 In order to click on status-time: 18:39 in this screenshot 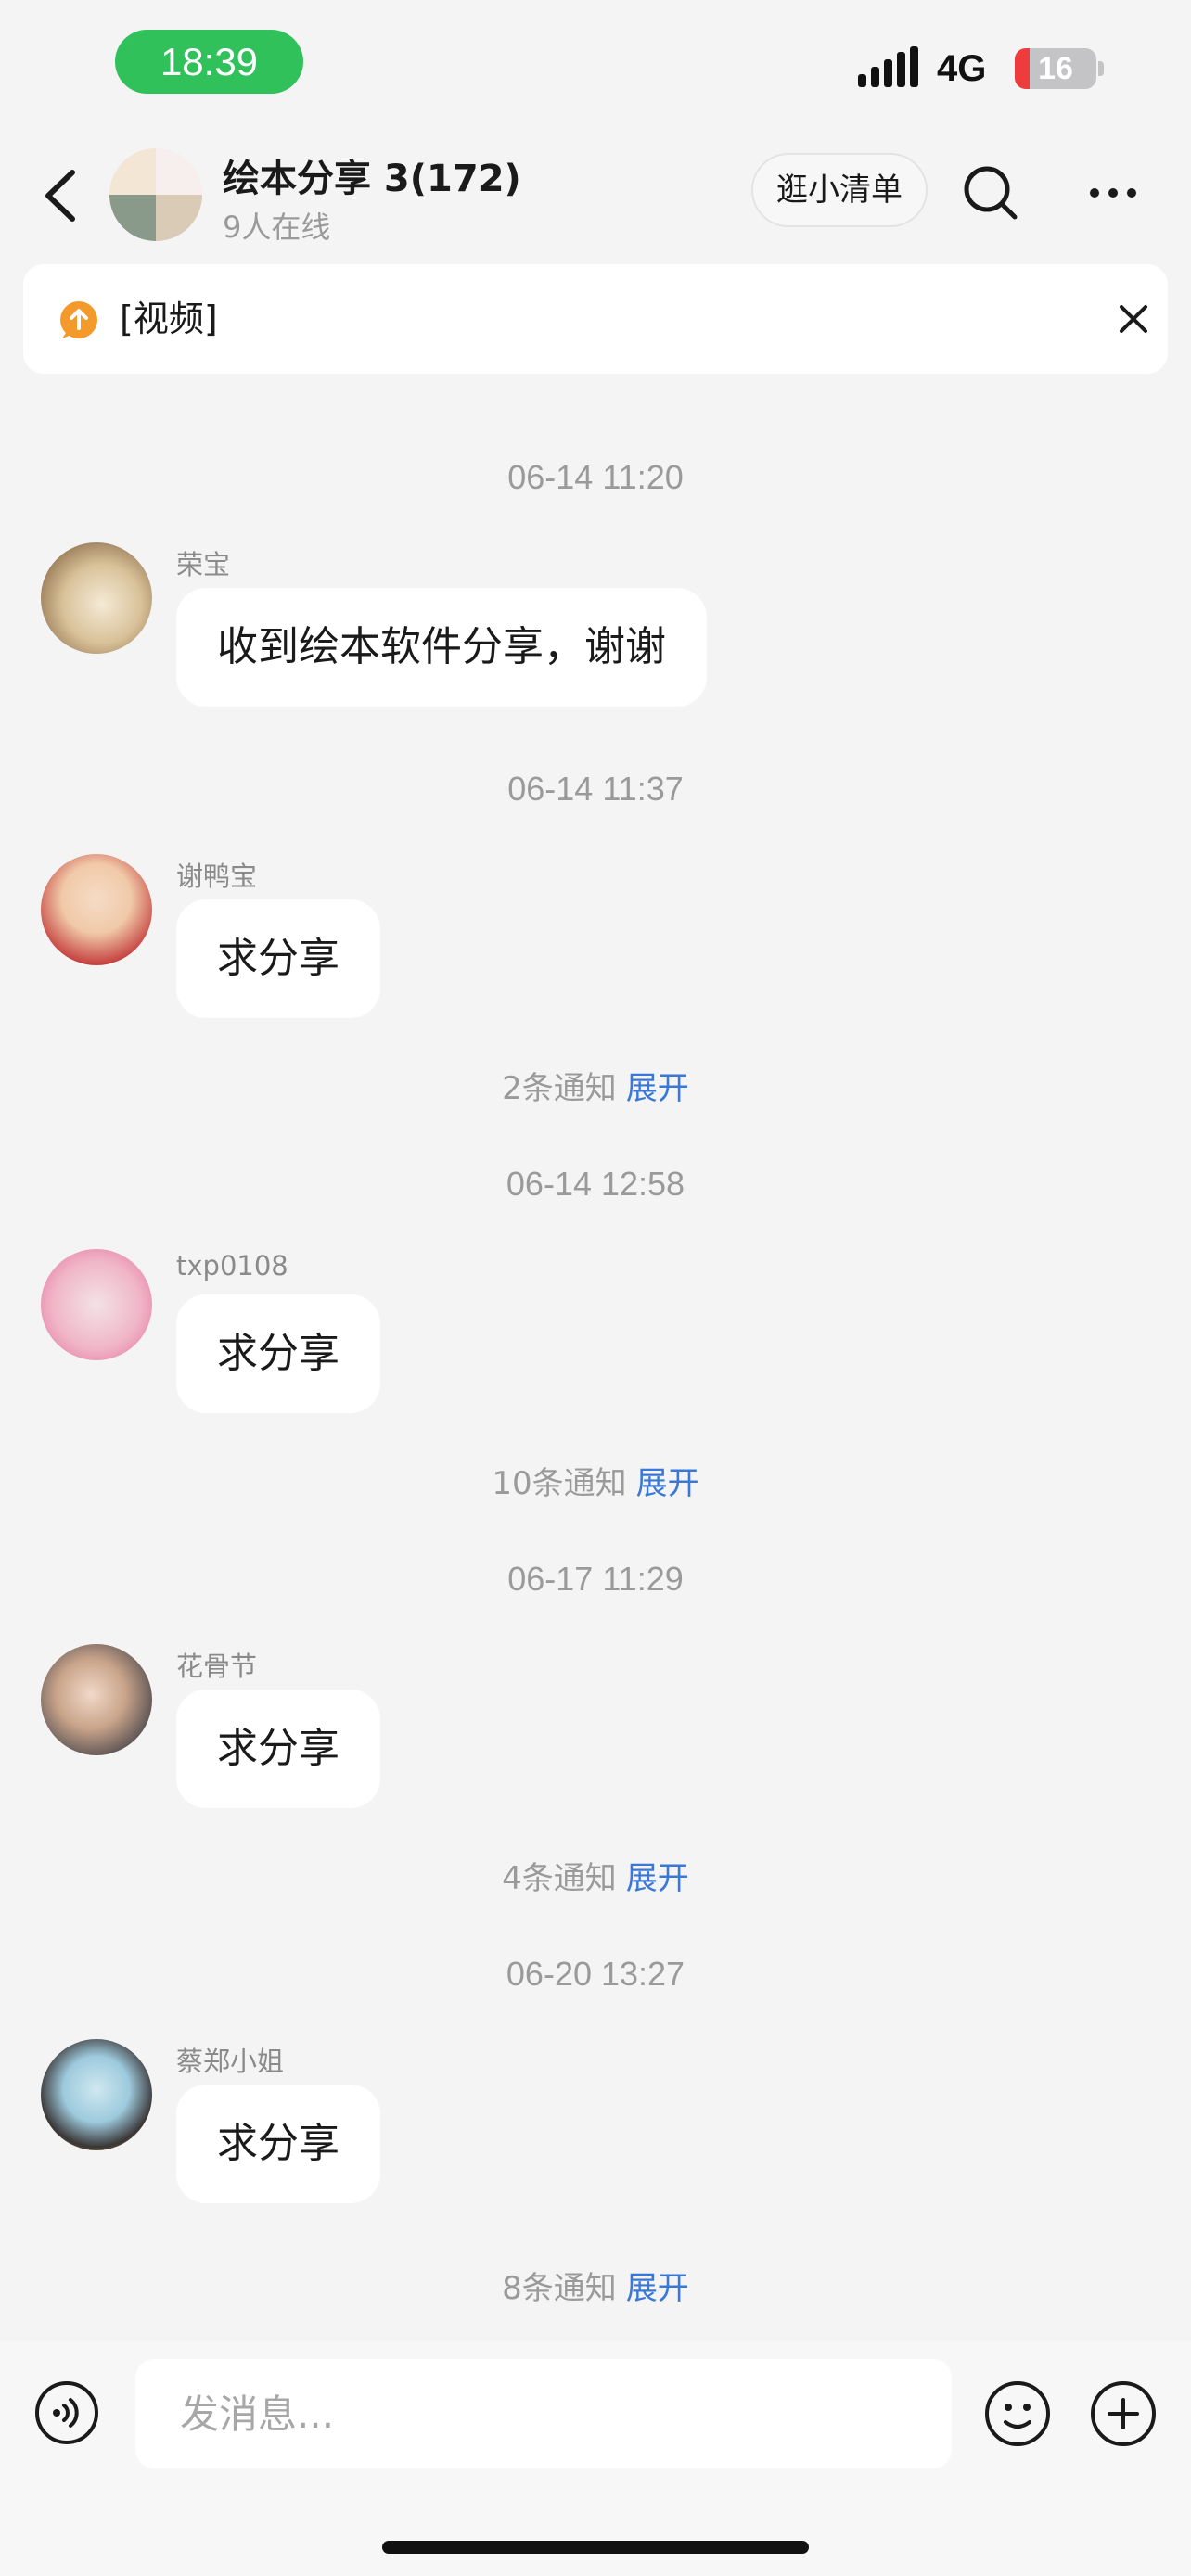, I will do `click(209, 62)`.